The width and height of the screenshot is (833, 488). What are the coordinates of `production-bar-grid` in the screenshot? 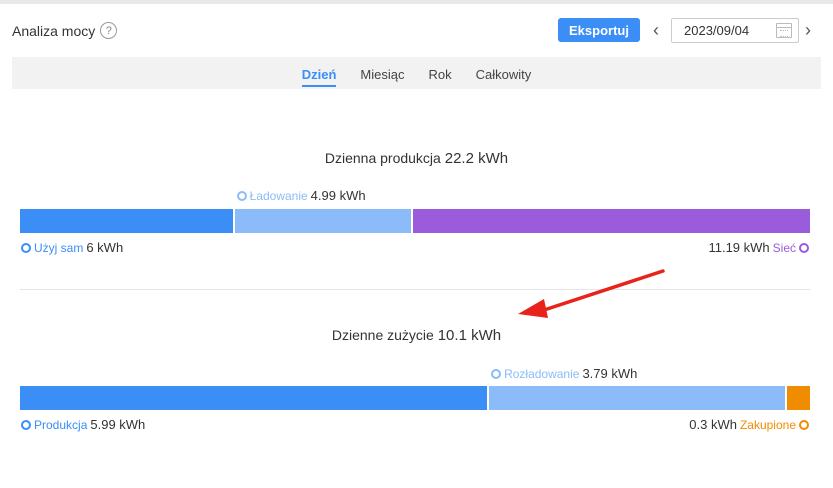 It's located at (611, 221).